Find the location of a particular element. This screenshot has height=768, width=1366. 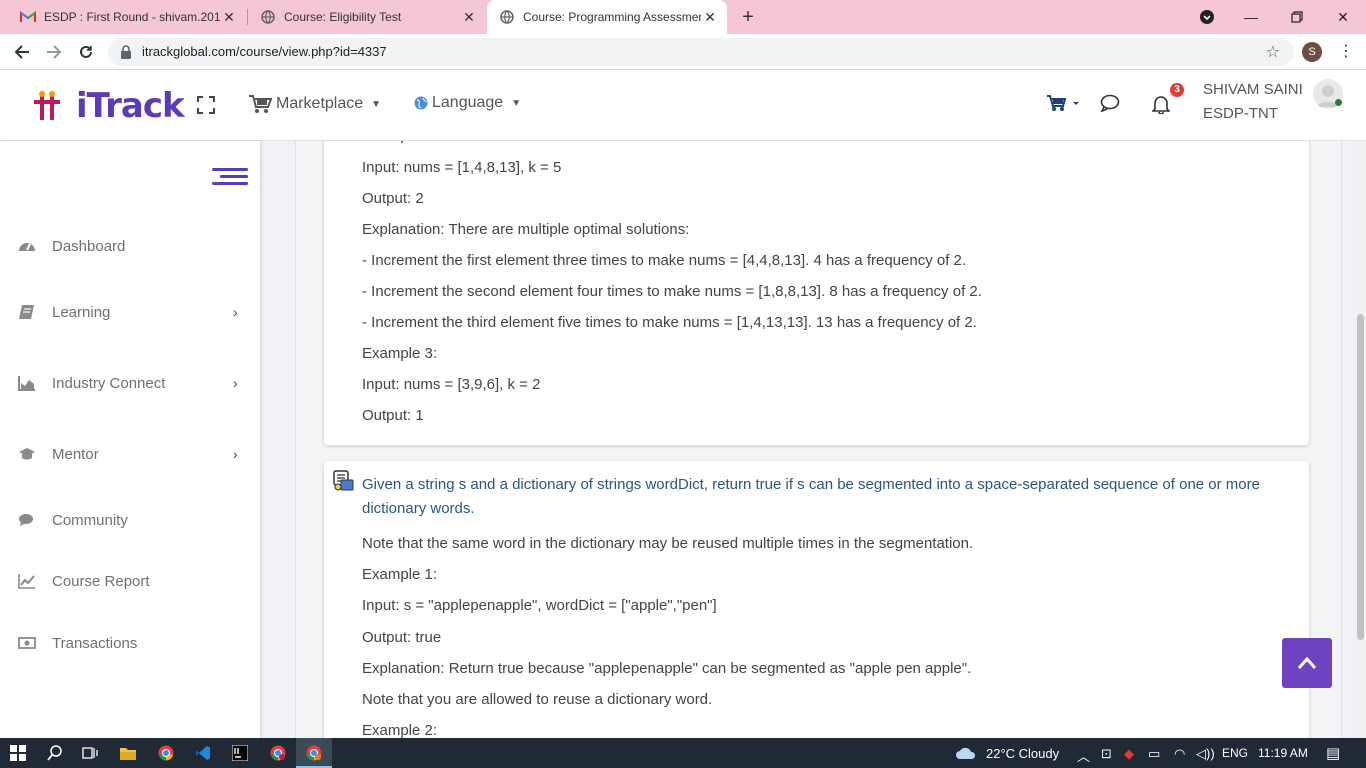

marketplace-menu: Marketplace ▼ is located at coordinates (314, 104).